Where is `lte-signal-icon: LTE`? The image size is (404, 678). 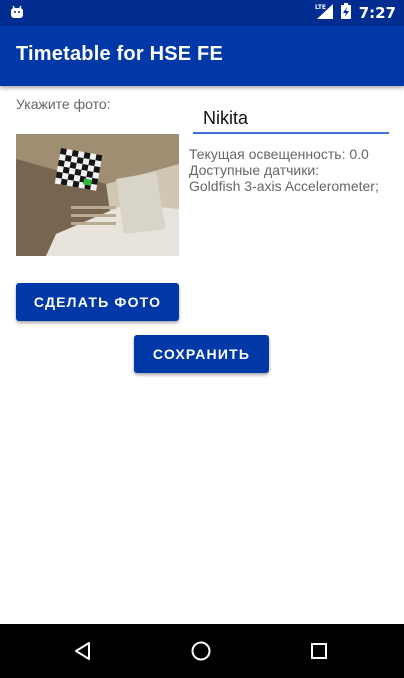
lte-signal-icon: LTE is located at coordinates (325, 13).